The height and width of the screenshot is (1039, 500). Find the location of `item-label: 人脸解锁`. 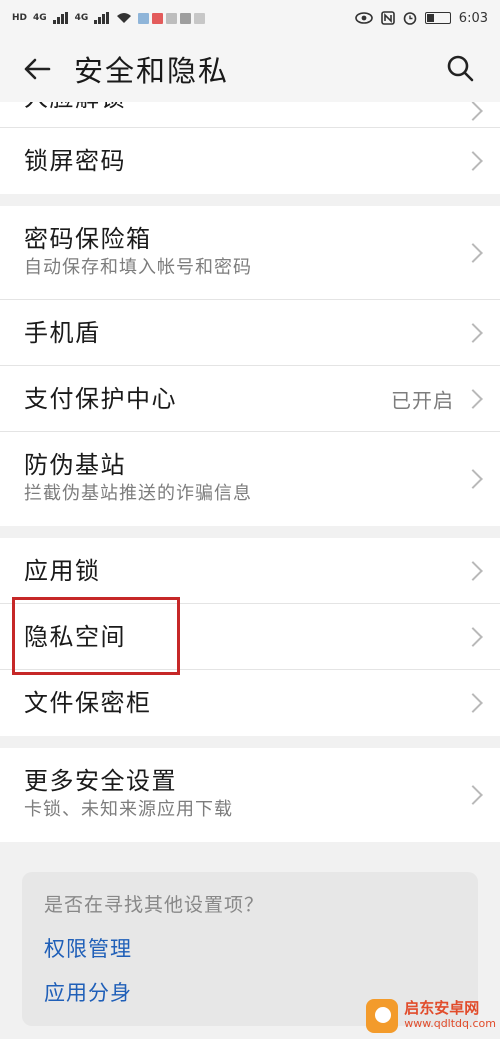

item-label: 人脸解锁 is located at coordinates (237, 108).